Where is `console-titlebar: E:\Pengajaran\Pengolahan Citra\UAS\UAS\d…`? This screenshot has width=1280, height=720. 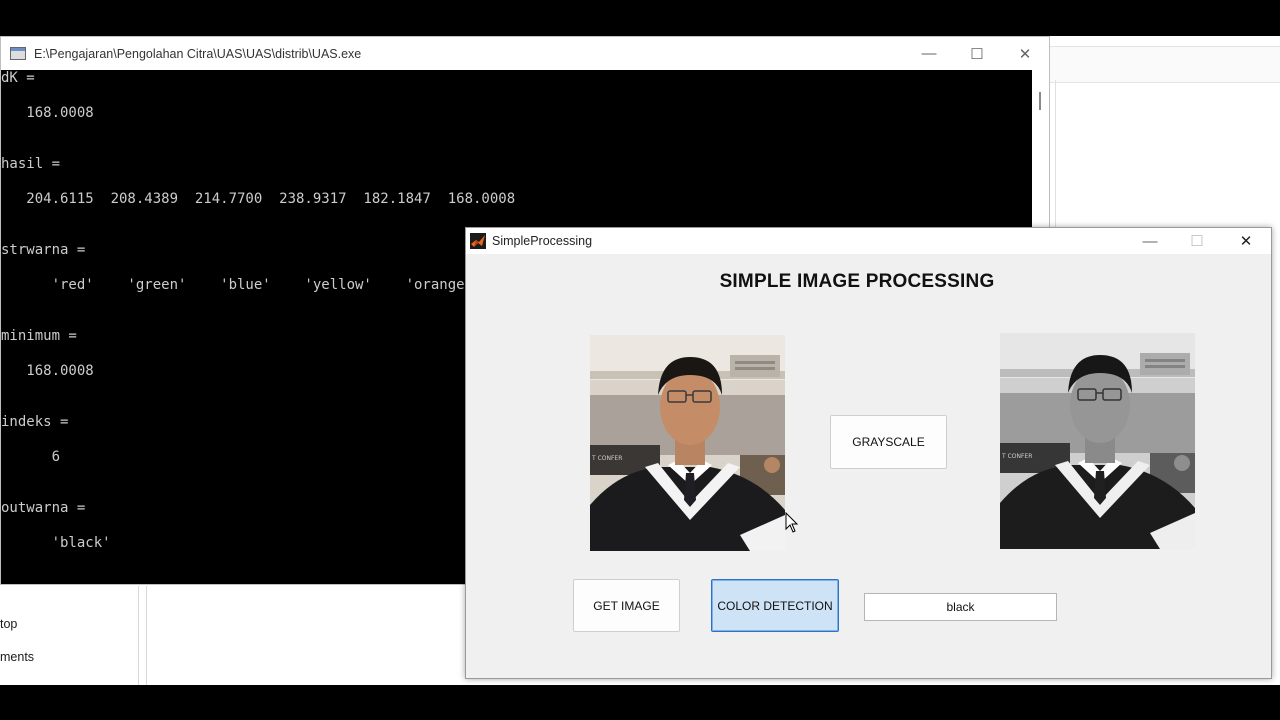 console-titlebar: E:\Pengajaran\Pengolahan Citra\UAS\UAS\d… is located at coordinates (525, 53).